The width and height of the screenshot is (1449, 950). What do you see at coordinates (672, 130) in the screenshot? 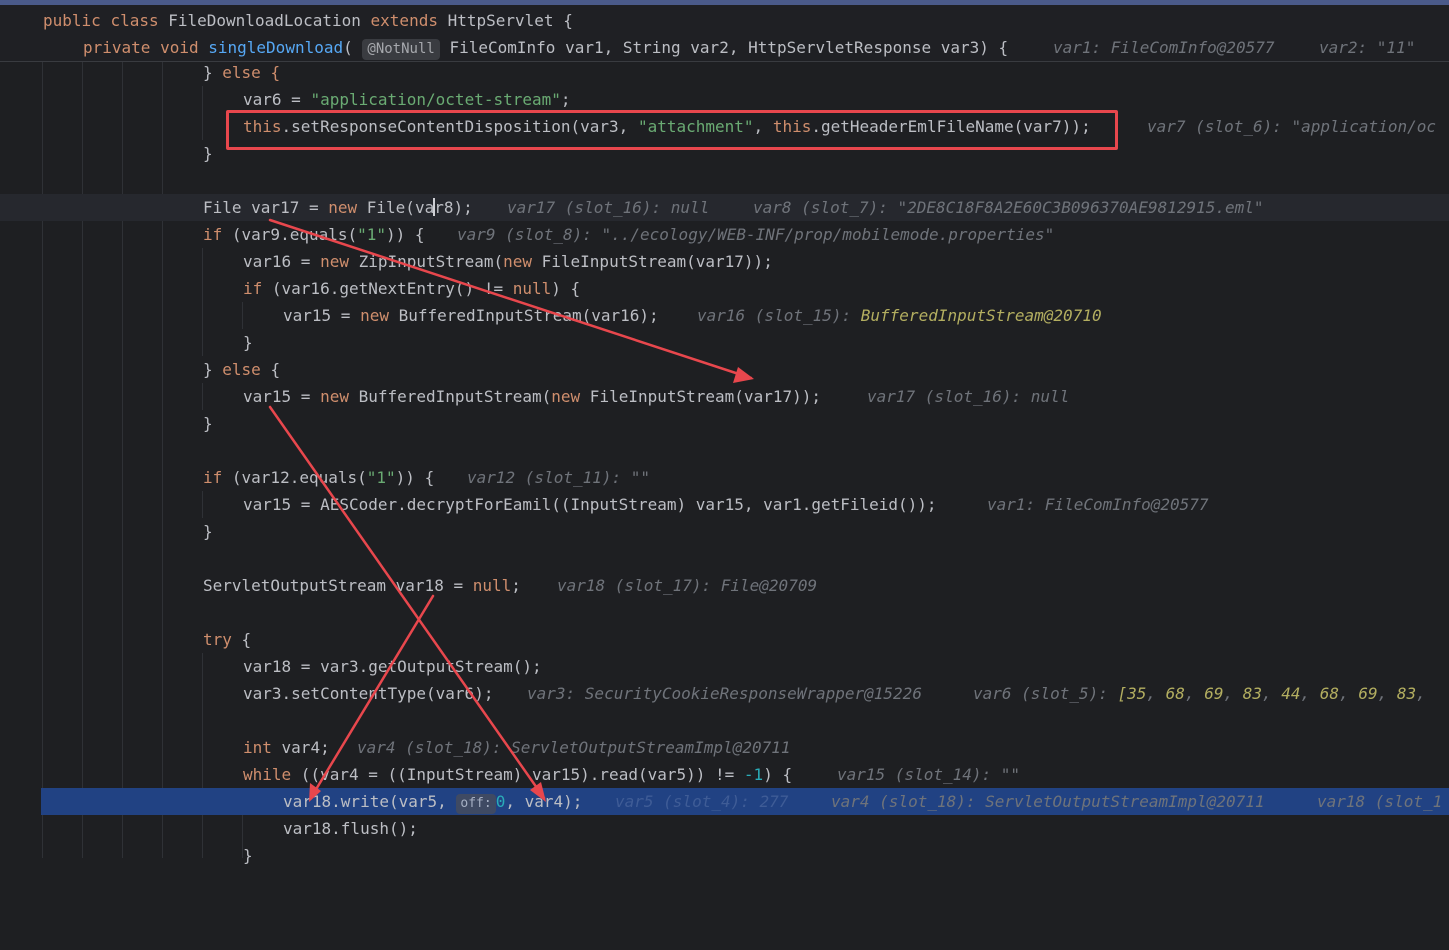
I see `highlight-box` at bounding box center [672, 130].